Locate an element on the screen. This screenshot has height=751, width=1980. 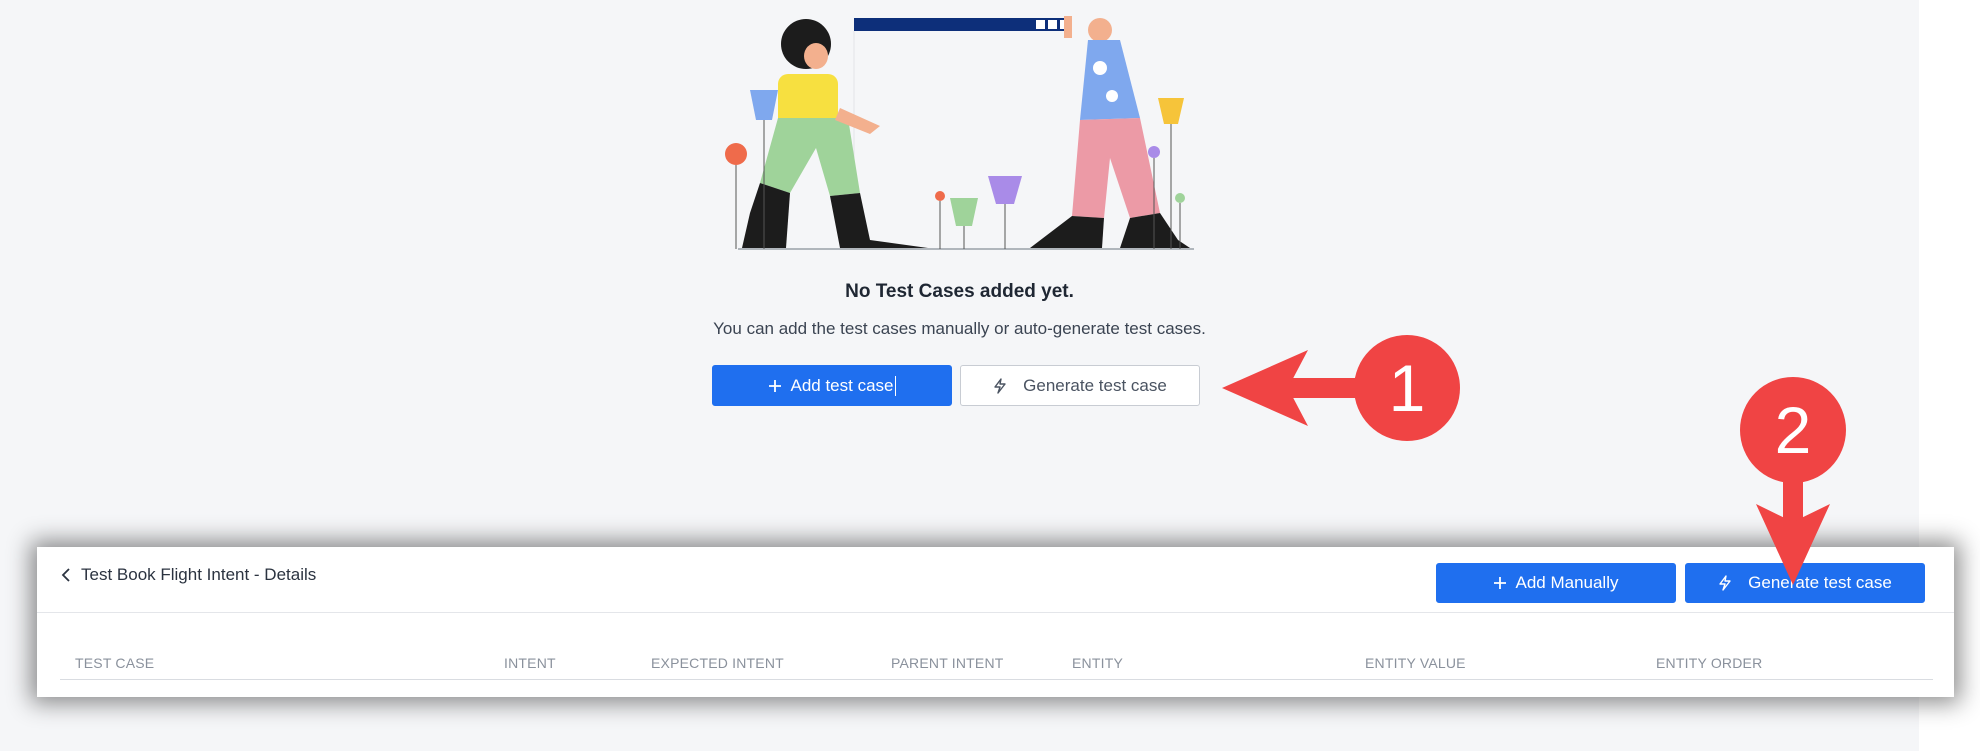
add-manually-button: Add Manually is located at coordinates (1556, 583).